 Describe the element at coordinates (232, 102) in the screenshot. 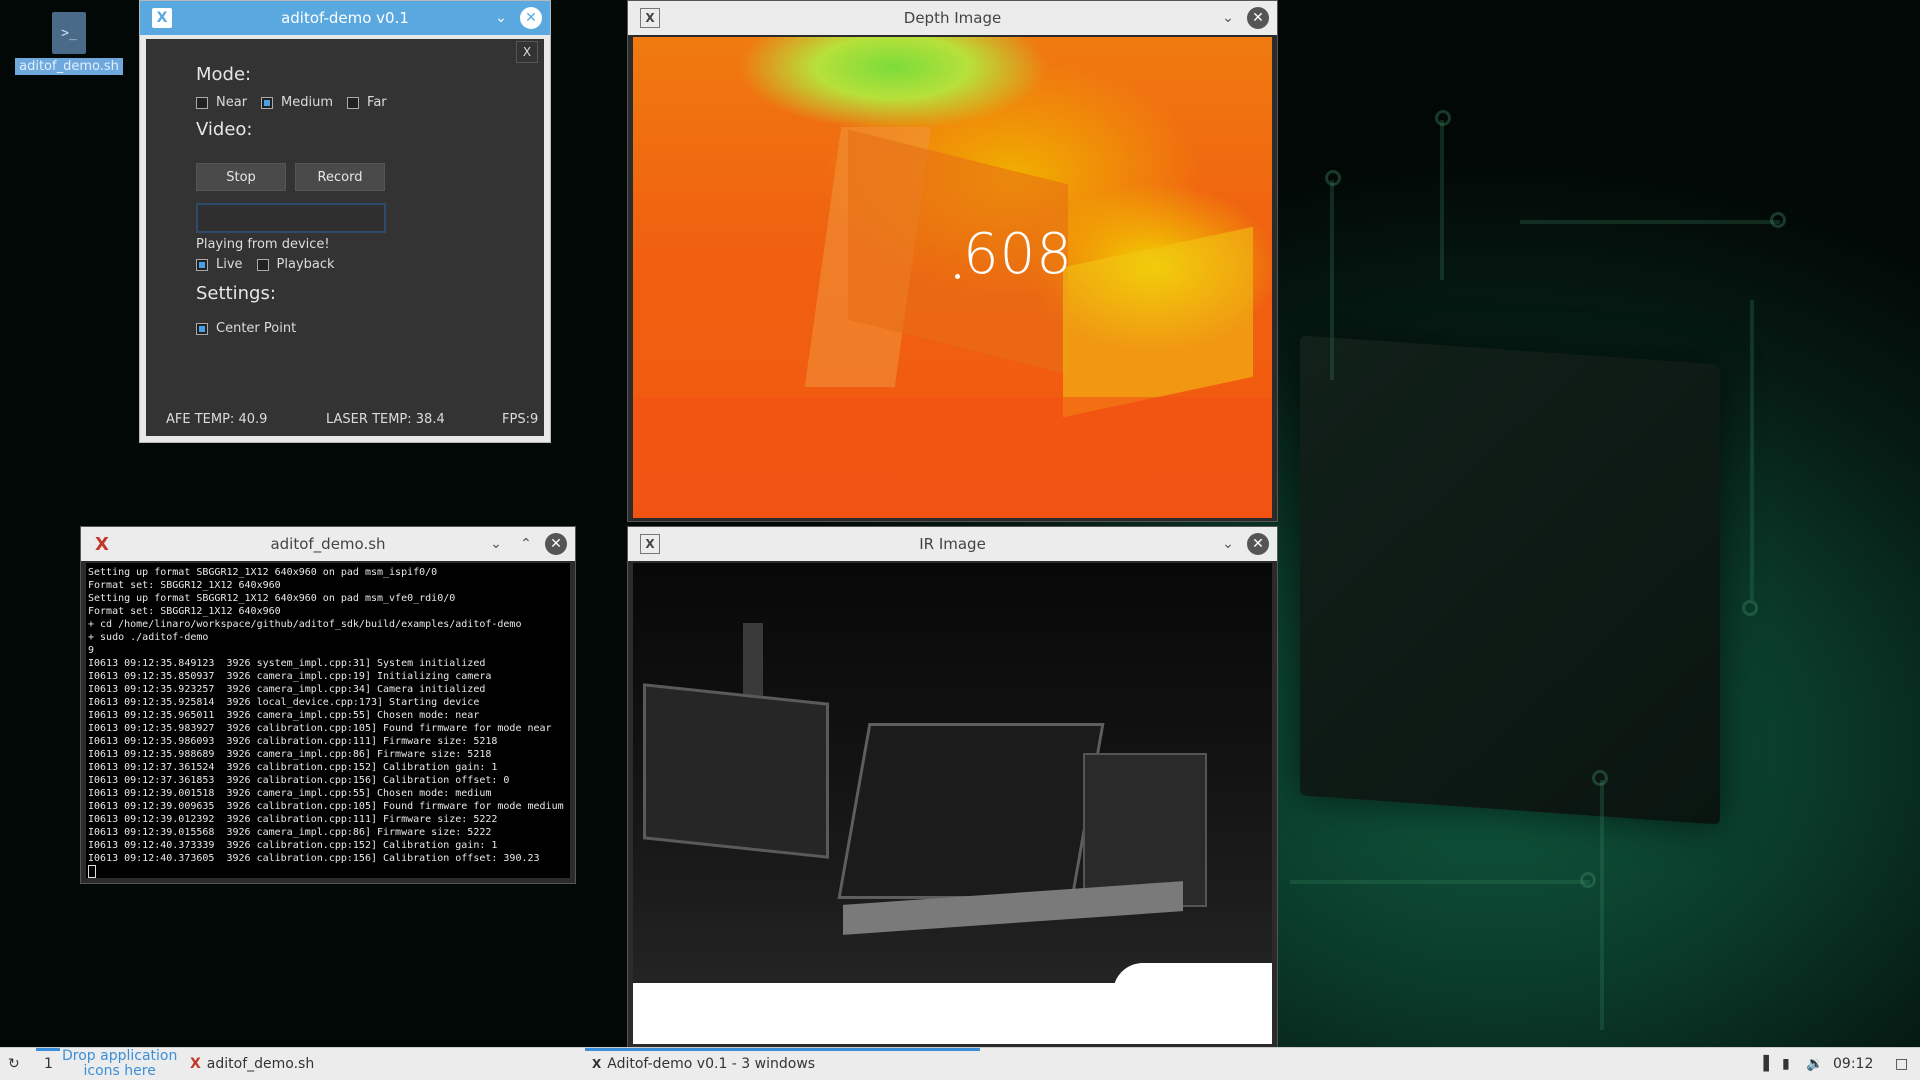

I see `mode-near-label: Near` at that location.